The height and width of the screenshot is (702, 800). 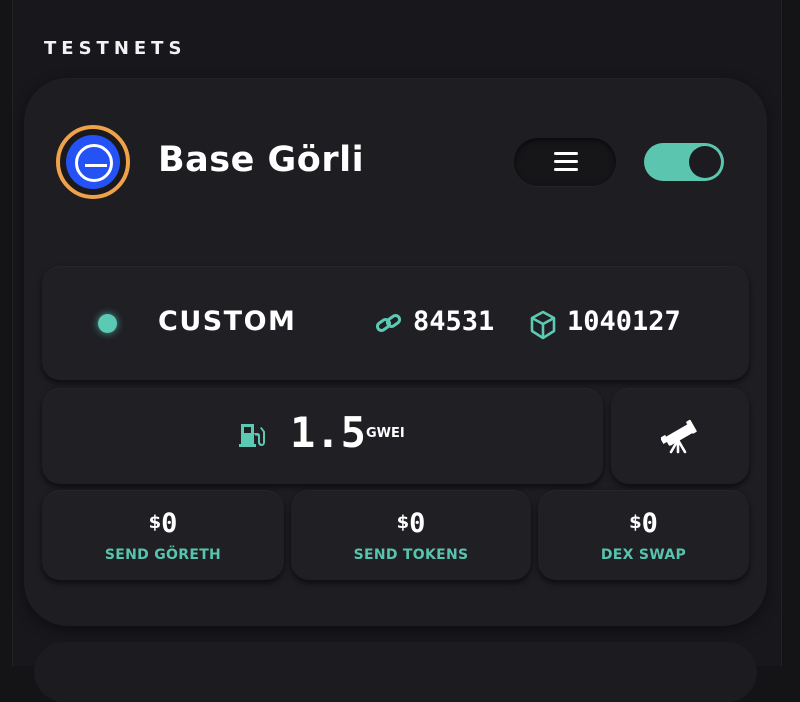 I want to click on cube-icon, so click(x=543, y=325).